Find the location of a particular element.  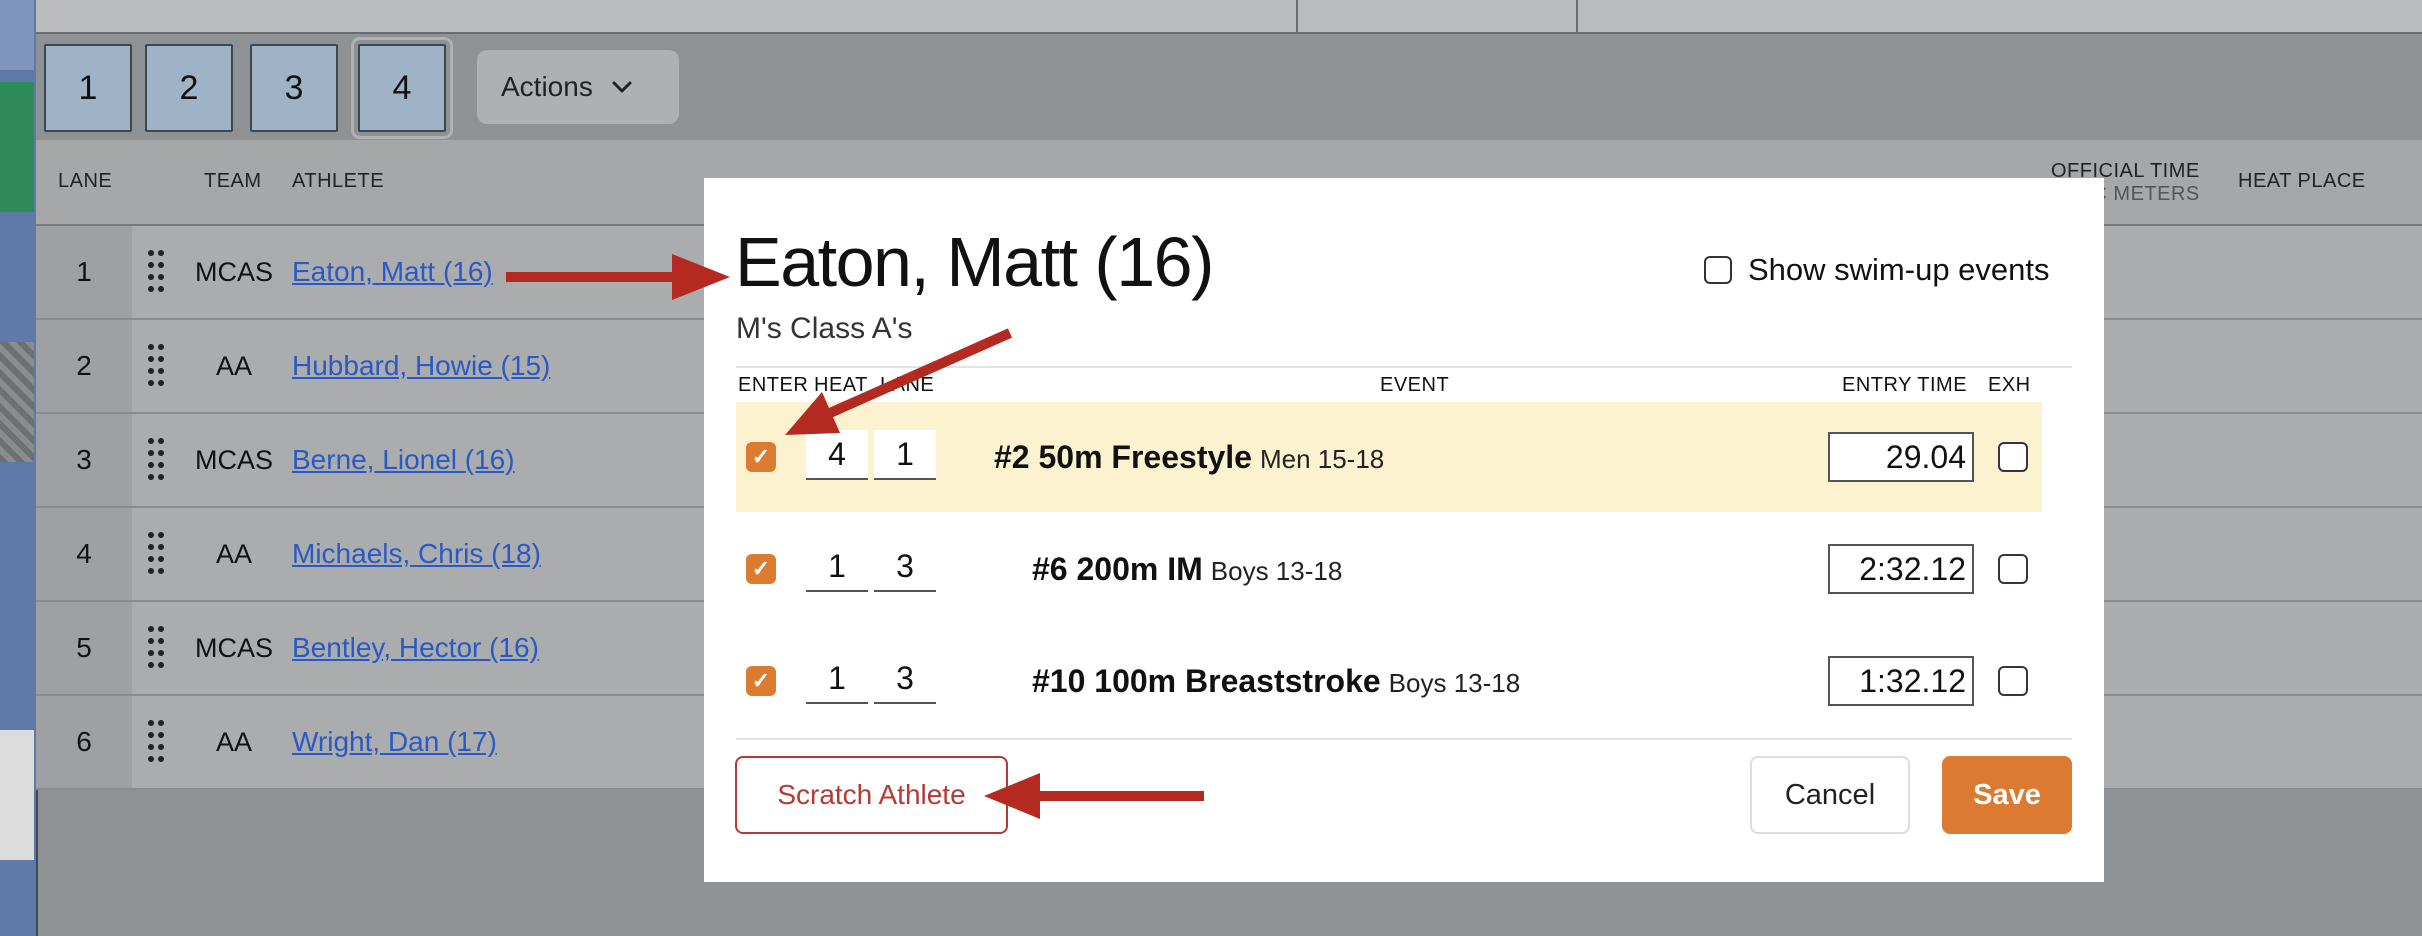

swimup-checkbox is located at coordinates (1718, 270).